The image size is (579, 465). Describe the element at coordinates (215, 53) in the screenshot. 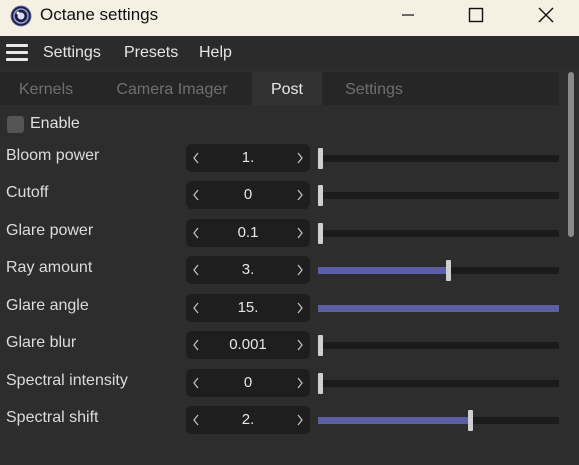

I see `menu-help: Help` at that location.